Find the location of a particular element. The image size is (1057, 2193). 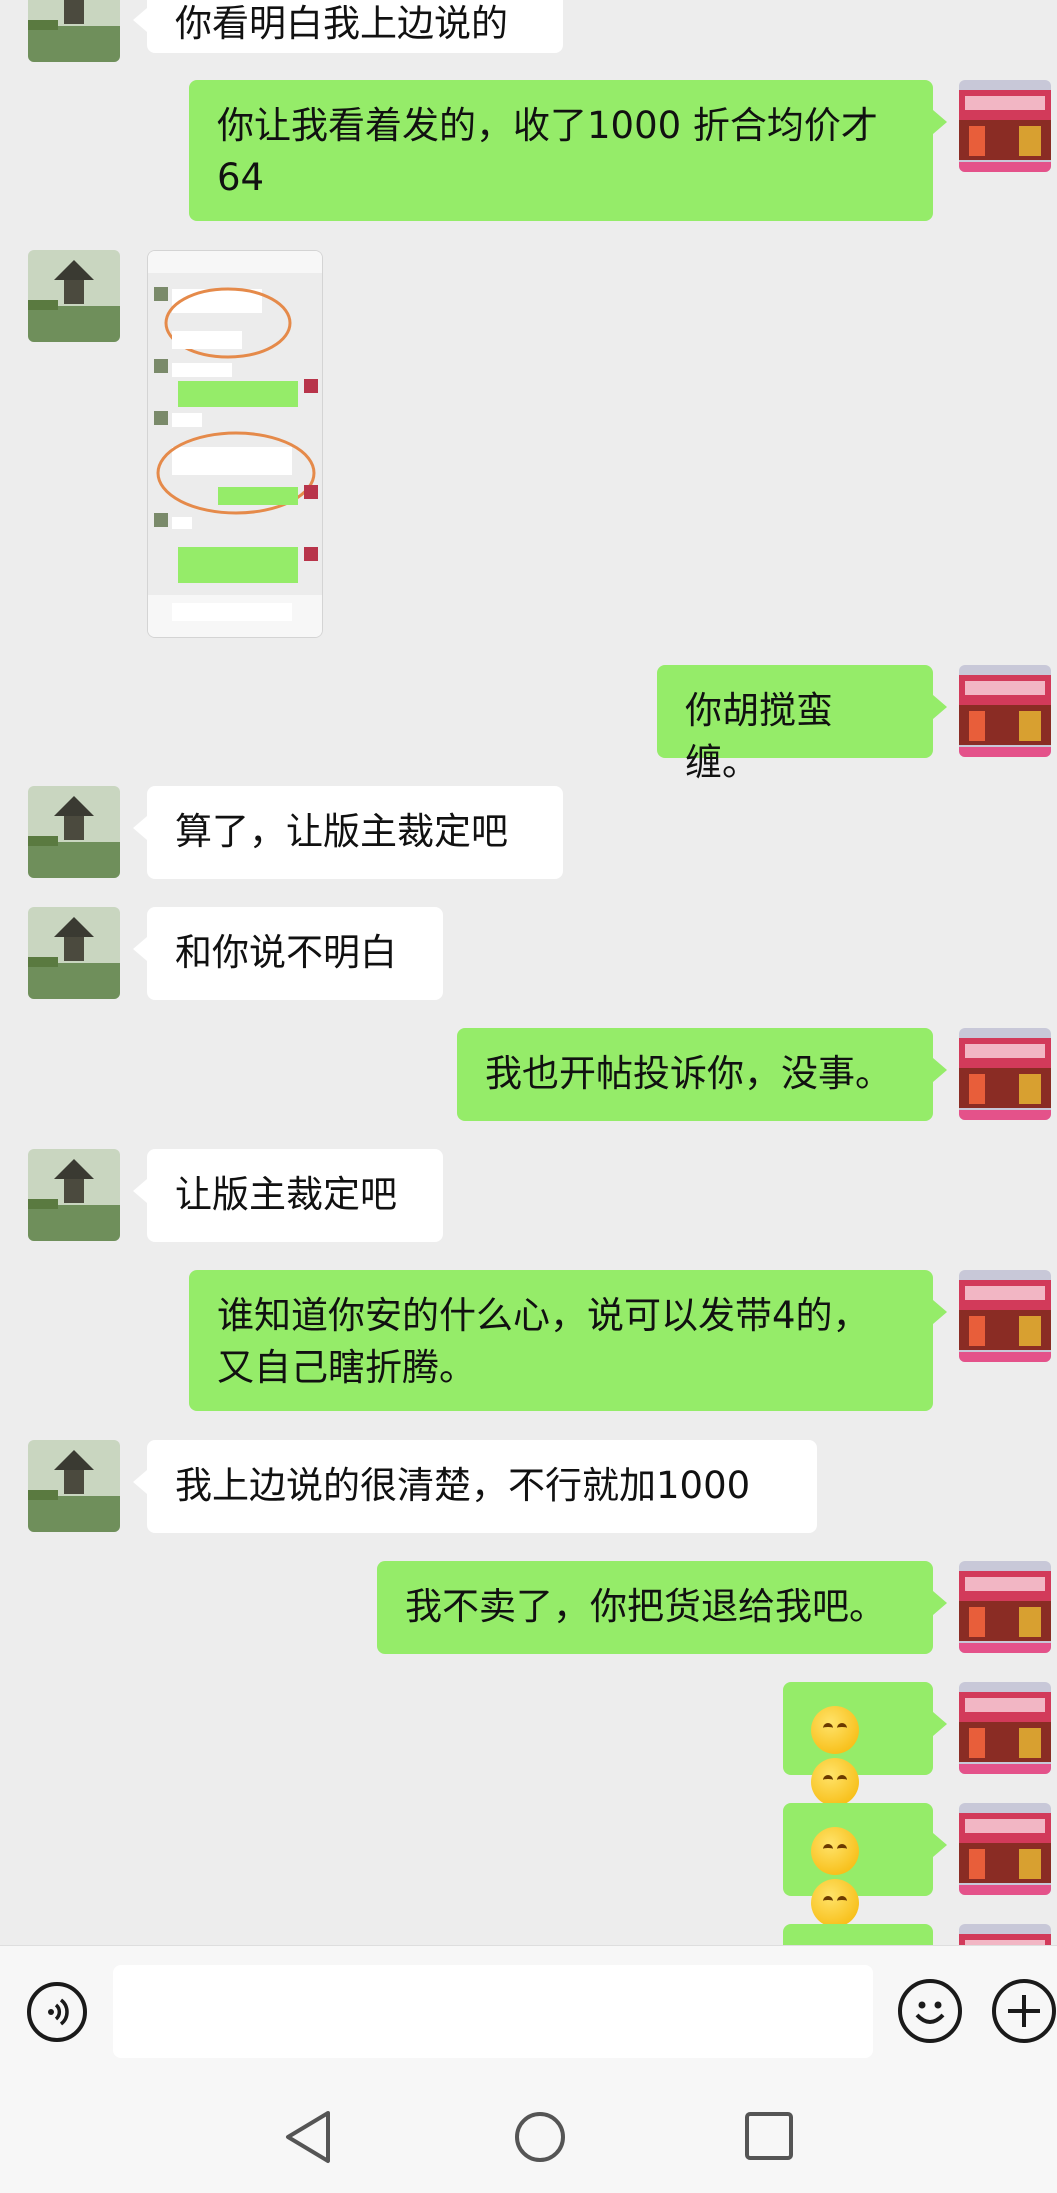

circle-home-icon is located at coordinates (540, 2137).